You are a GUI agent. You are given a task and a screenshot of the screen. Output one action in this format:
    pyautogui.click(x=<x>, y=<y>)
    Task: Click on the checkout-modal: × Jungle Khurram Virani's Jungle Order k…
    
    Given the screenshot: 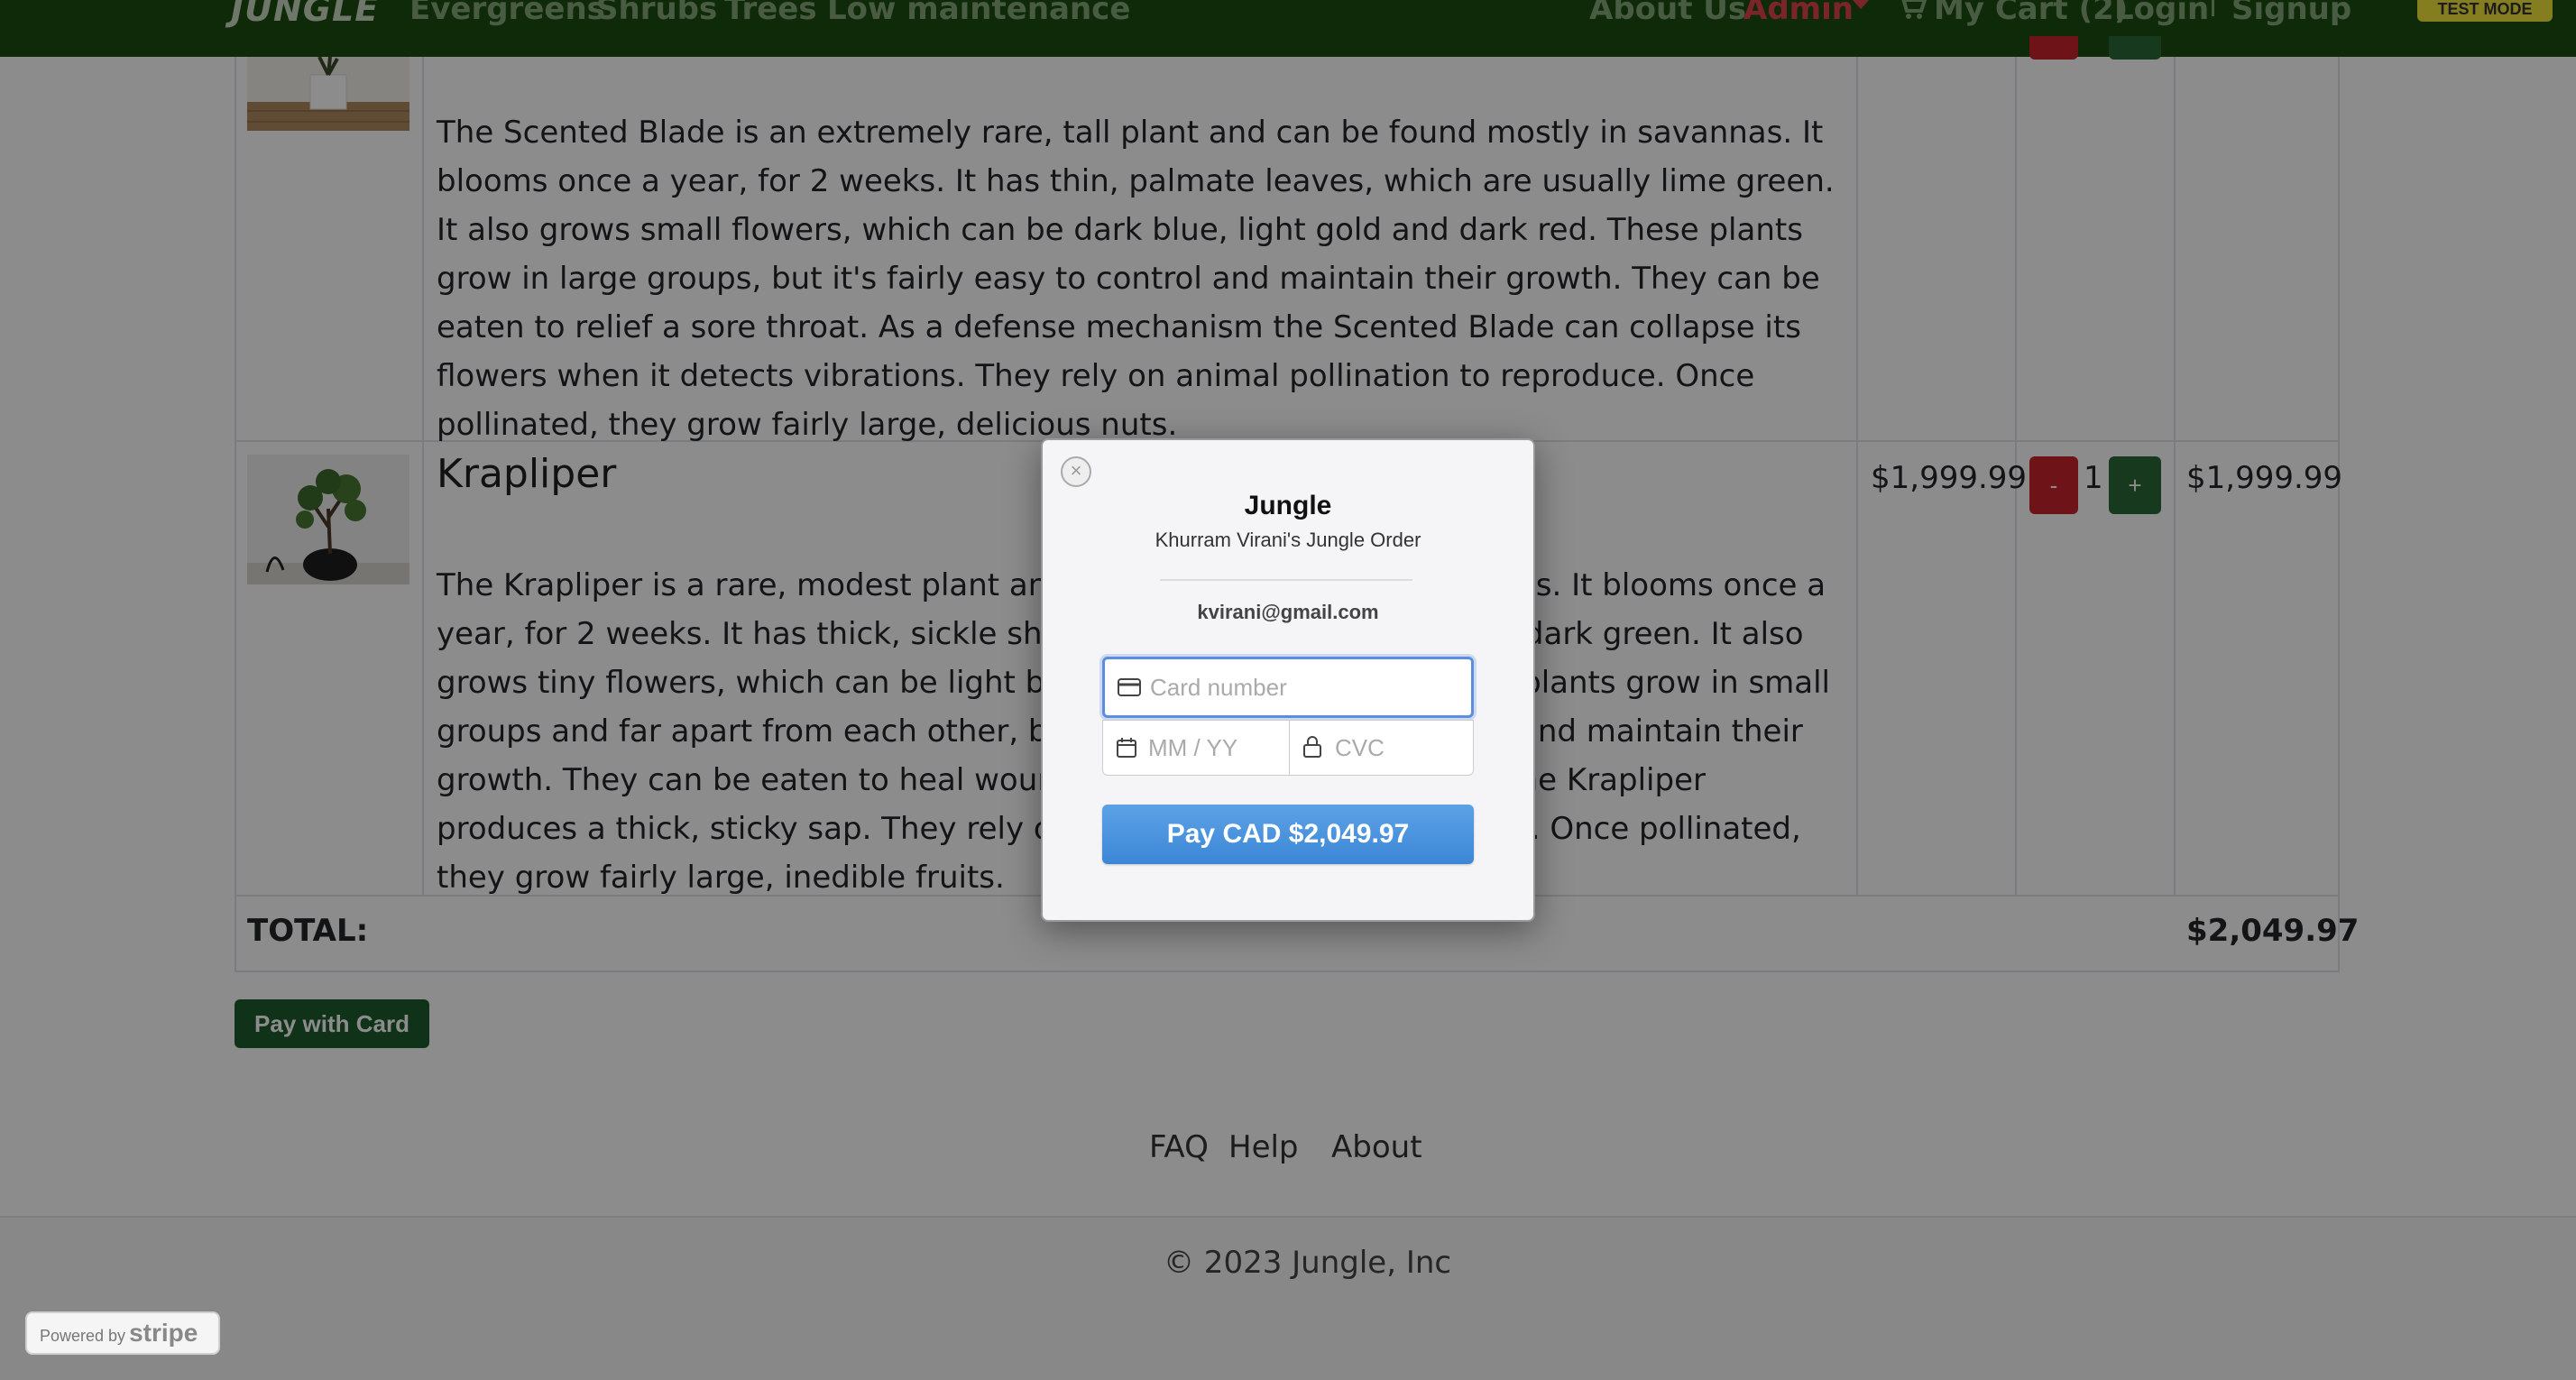 What is the action you would take?
    pyautogui.click(x=1288, y=680)
    